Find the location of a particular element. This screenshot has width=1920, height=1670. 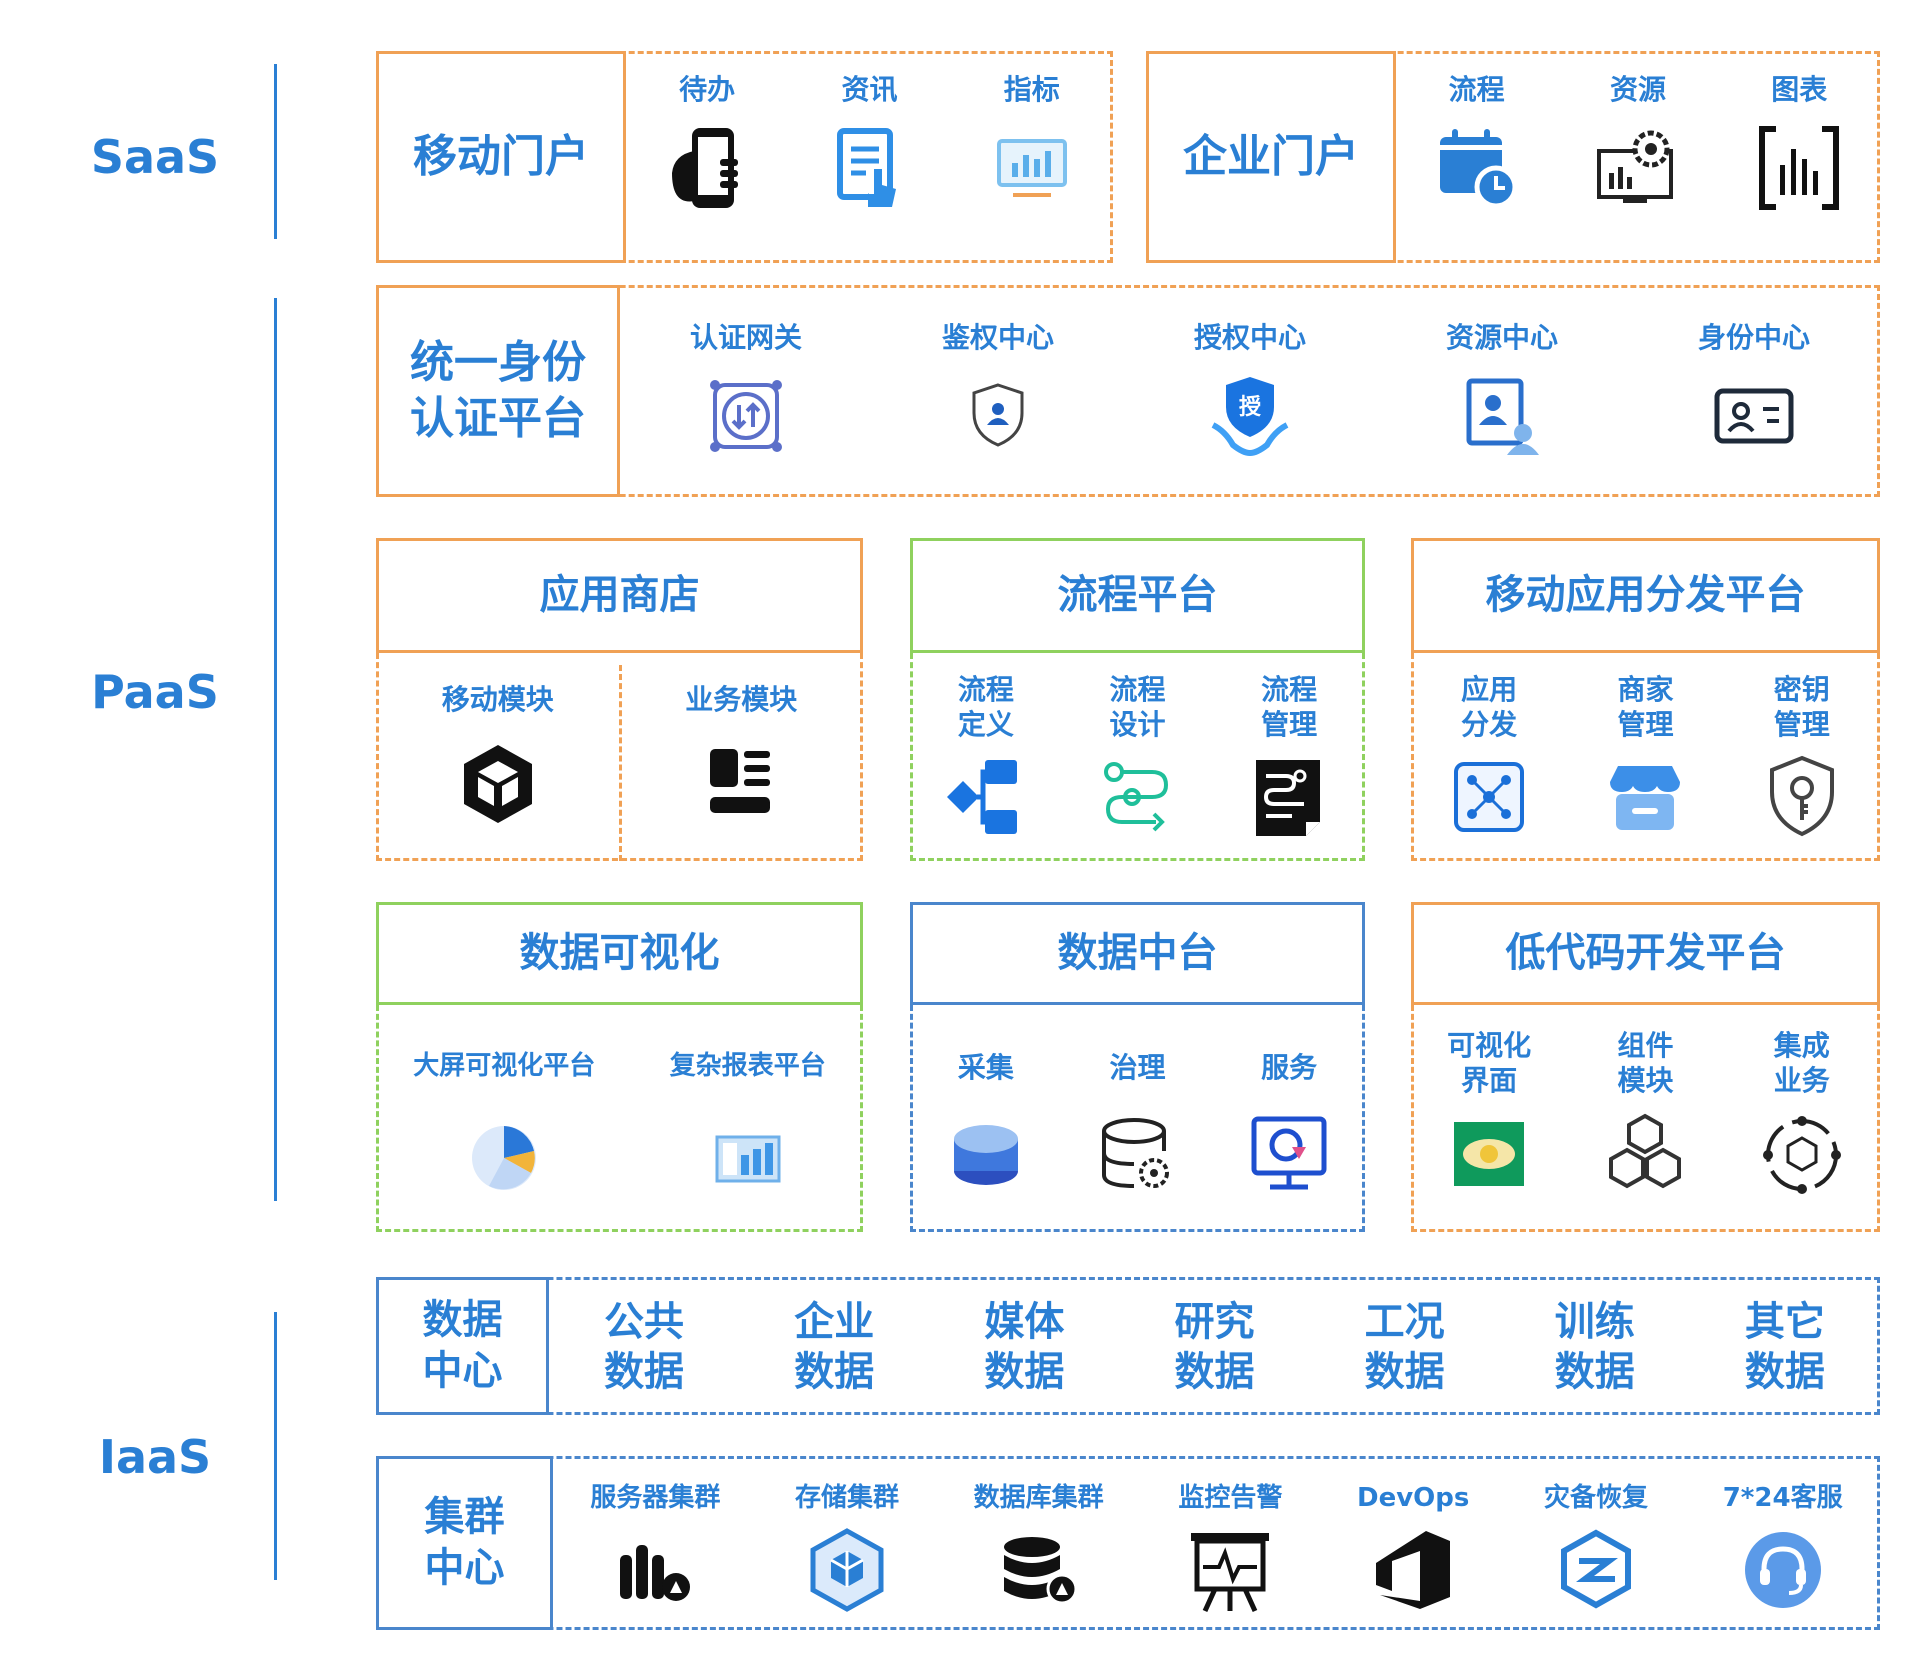

identity-item-authz: 鉴权中心 is located at coordinates (998, 390).